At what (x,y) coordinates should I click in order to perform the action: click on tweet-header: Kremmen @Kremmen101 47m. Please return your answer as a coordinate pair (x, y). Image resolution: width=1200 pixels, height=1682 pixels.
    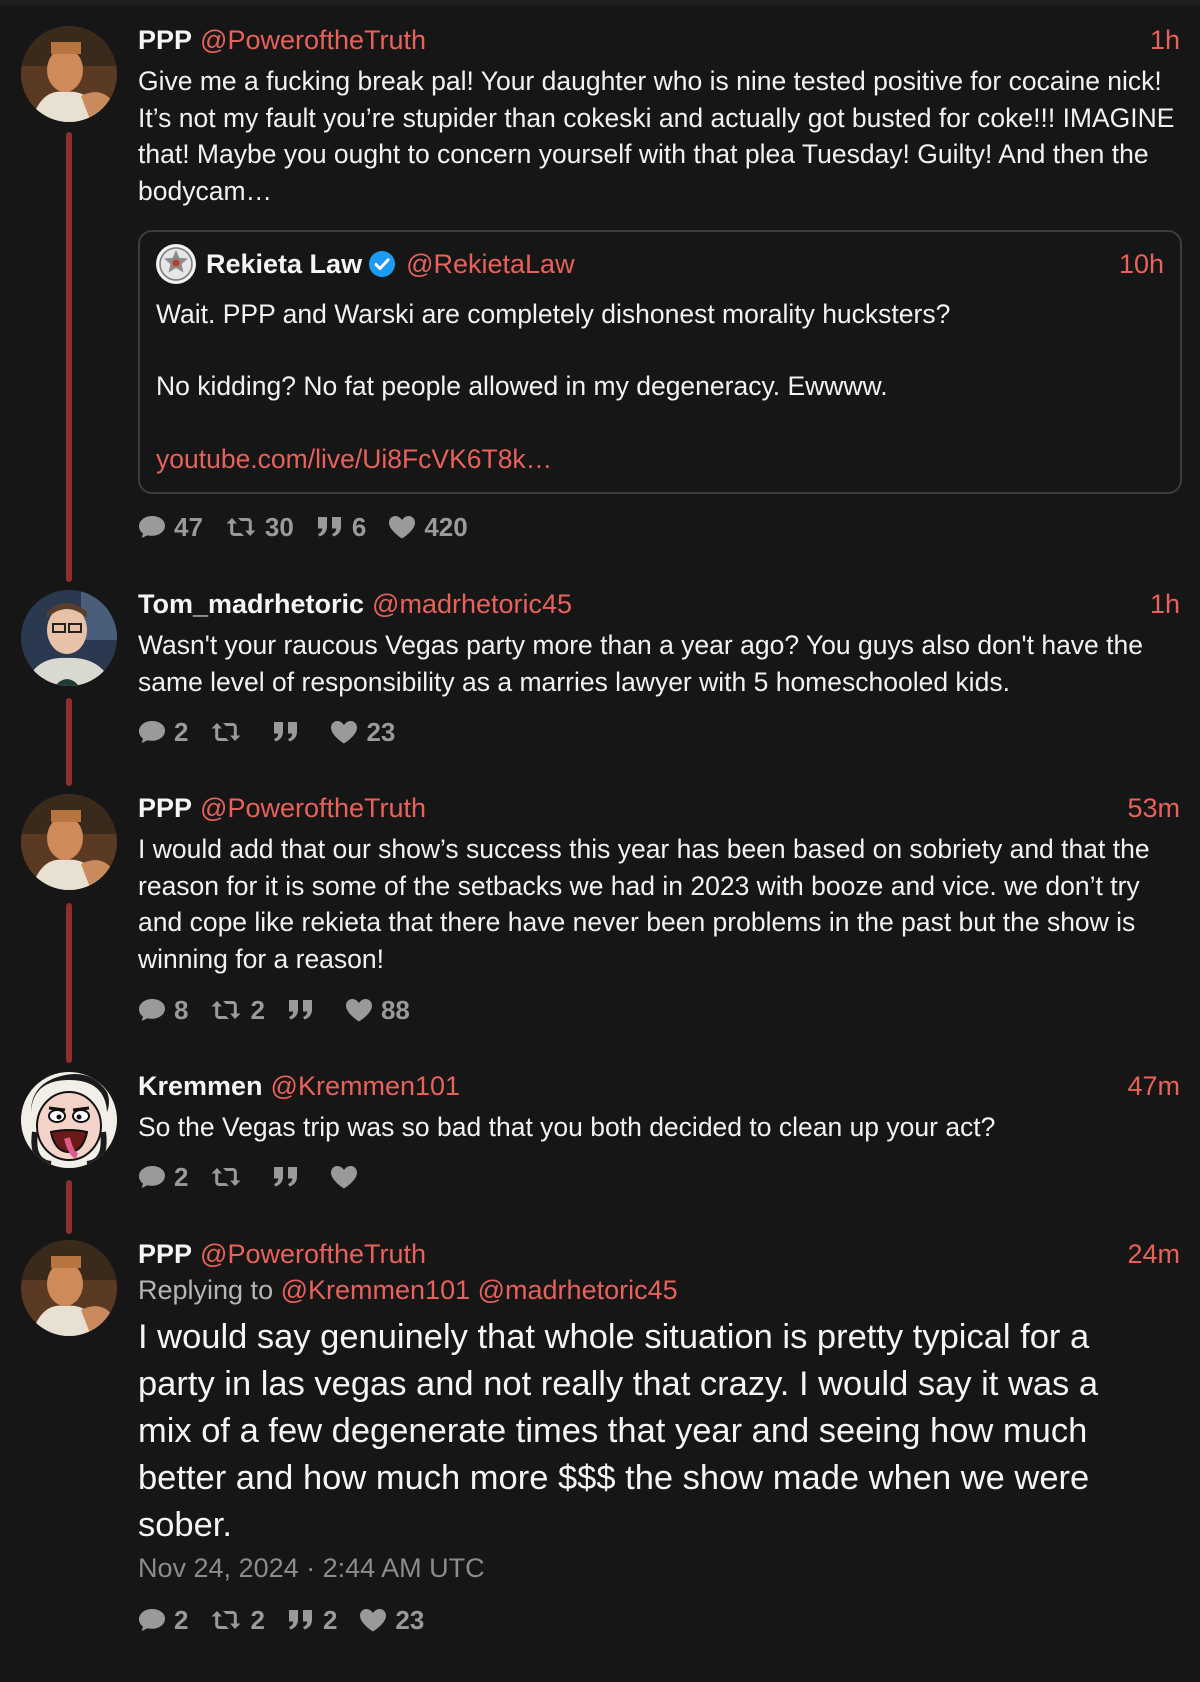
    Looking at the image, I should click on (659, 1086).